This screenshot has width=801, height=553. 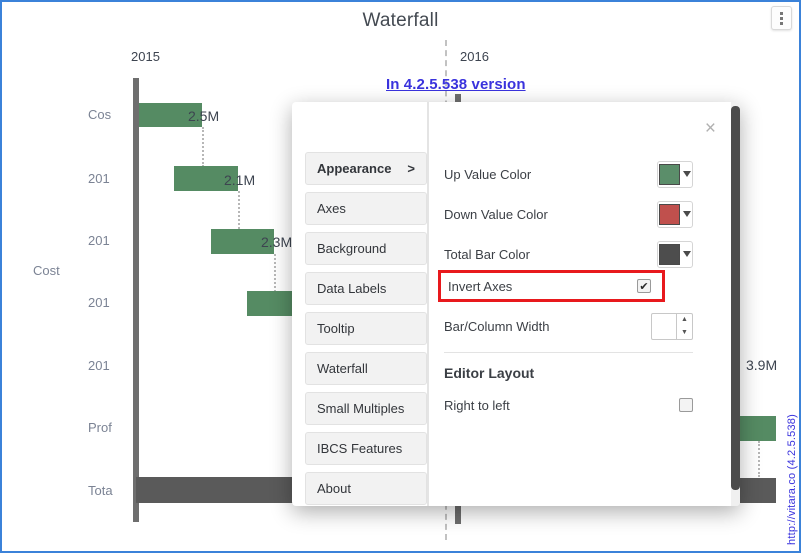 What do you see at coordinates (474, 56) in the screenshot?
I see `column-header-2016: 2016` at bounding box center [474, 56].